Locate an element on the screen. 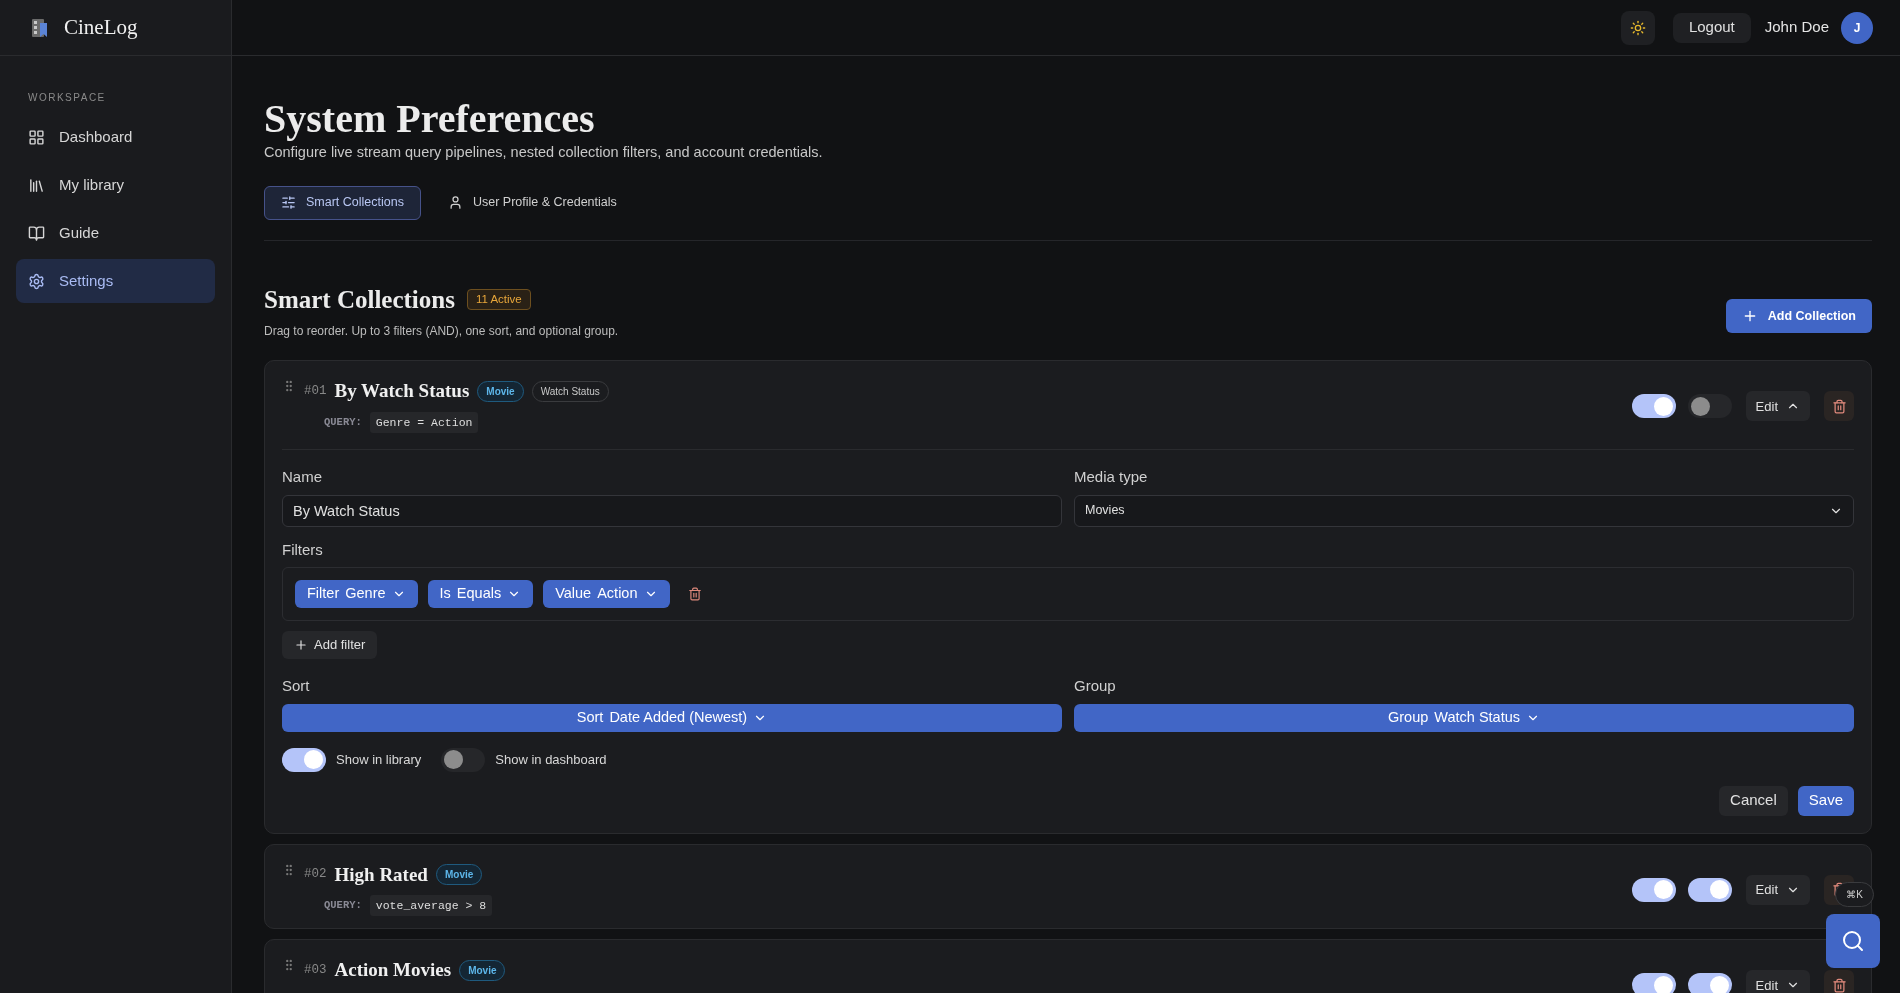 This screenshot has height=993, width=1900. section-hint: Drag to reorder. Up to 3 filters (AND), one sort, and optional group. is located at coordinates (441, 332).